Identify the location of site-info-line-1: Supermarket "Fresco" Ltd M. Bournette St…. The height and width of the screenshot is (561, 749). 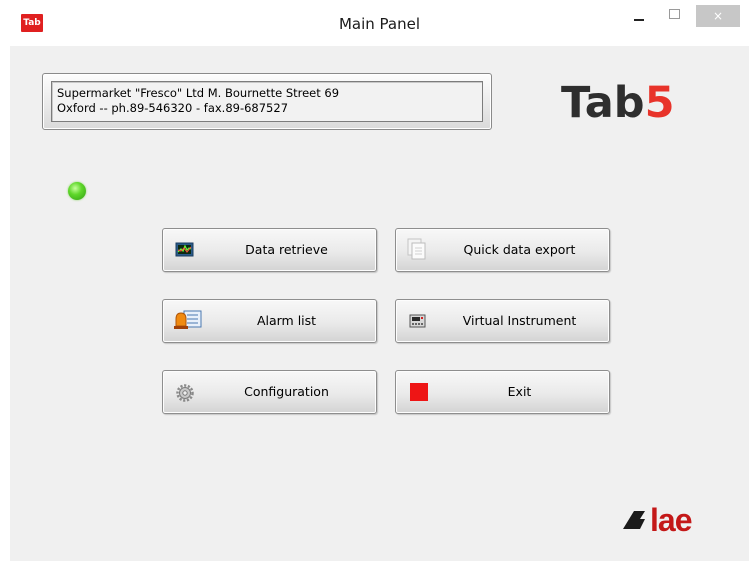
(198, 93).